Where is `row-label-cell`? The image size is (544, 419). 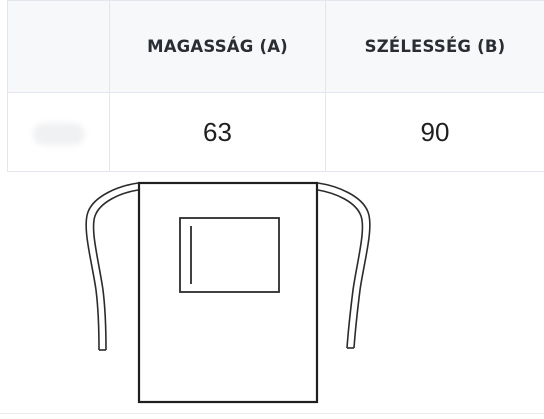 row-label-cell is located at coordinates (58, 132).